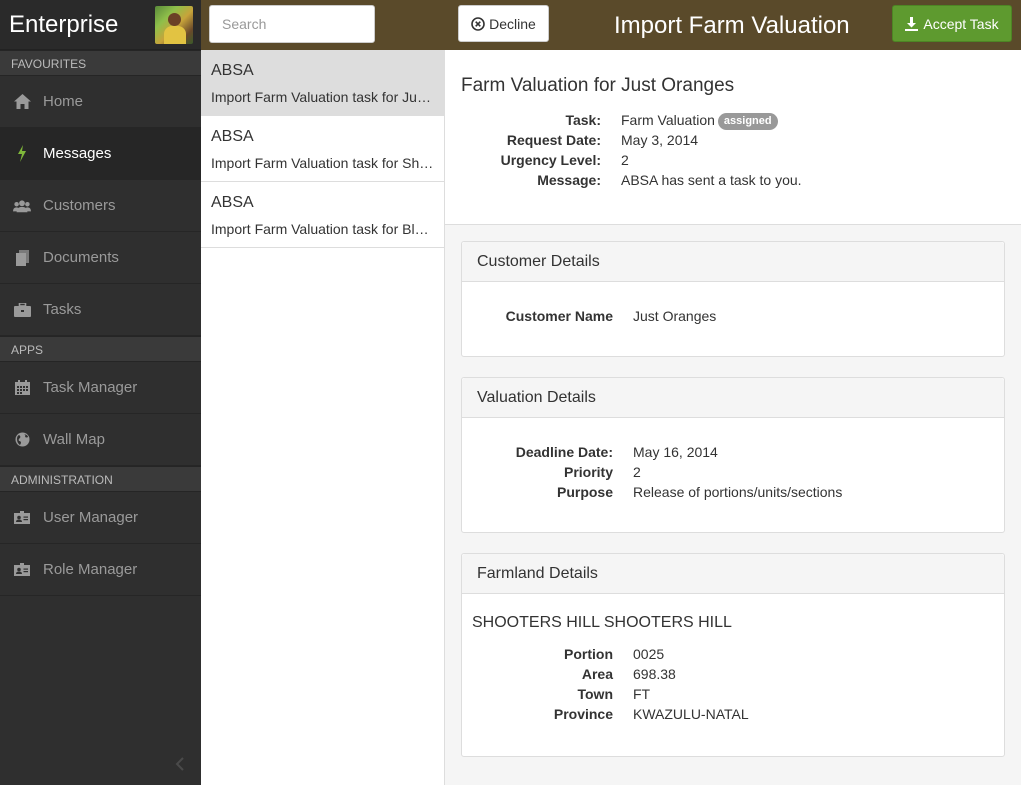 The width and height of the screenshot is (1021, 785). What do you see at coordinates (292, 24) in the screenshot?
I see `search-input` at bounding box center [292, 24].